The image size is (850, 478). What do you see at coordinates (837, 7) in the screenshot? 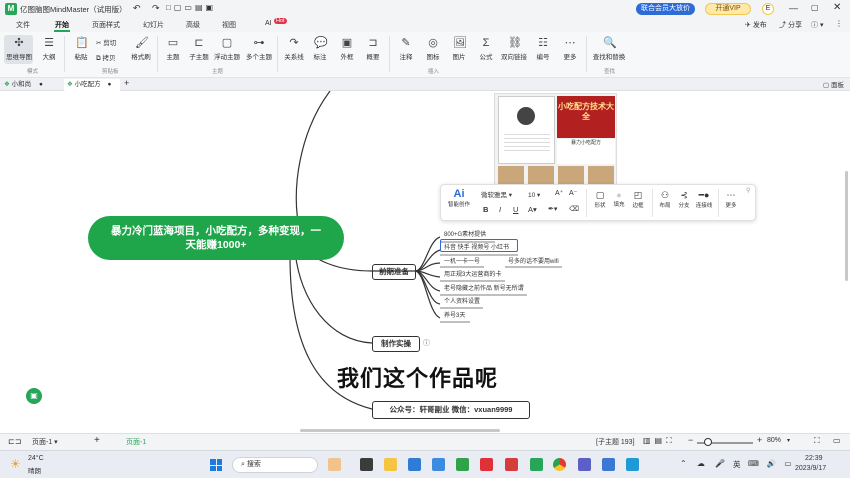
I see `close-icon: ✕` at bounding box center [837, 7].